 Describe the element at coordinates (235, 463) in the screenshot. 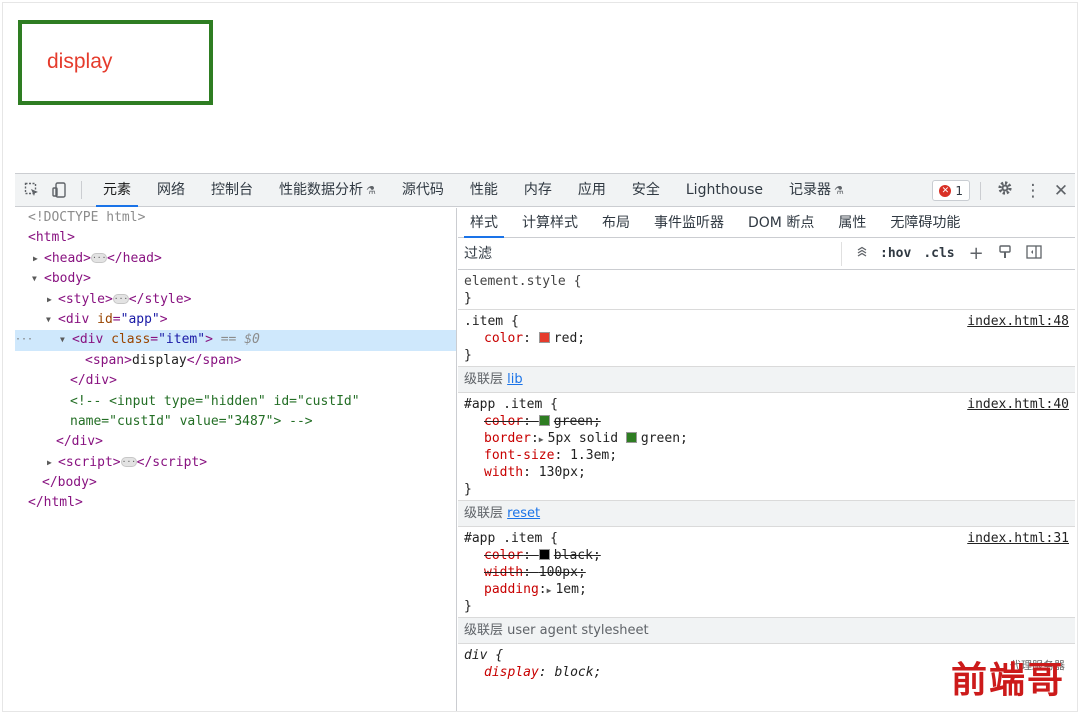

I see `tree-line: ▶ <script>···</script>` at that location.